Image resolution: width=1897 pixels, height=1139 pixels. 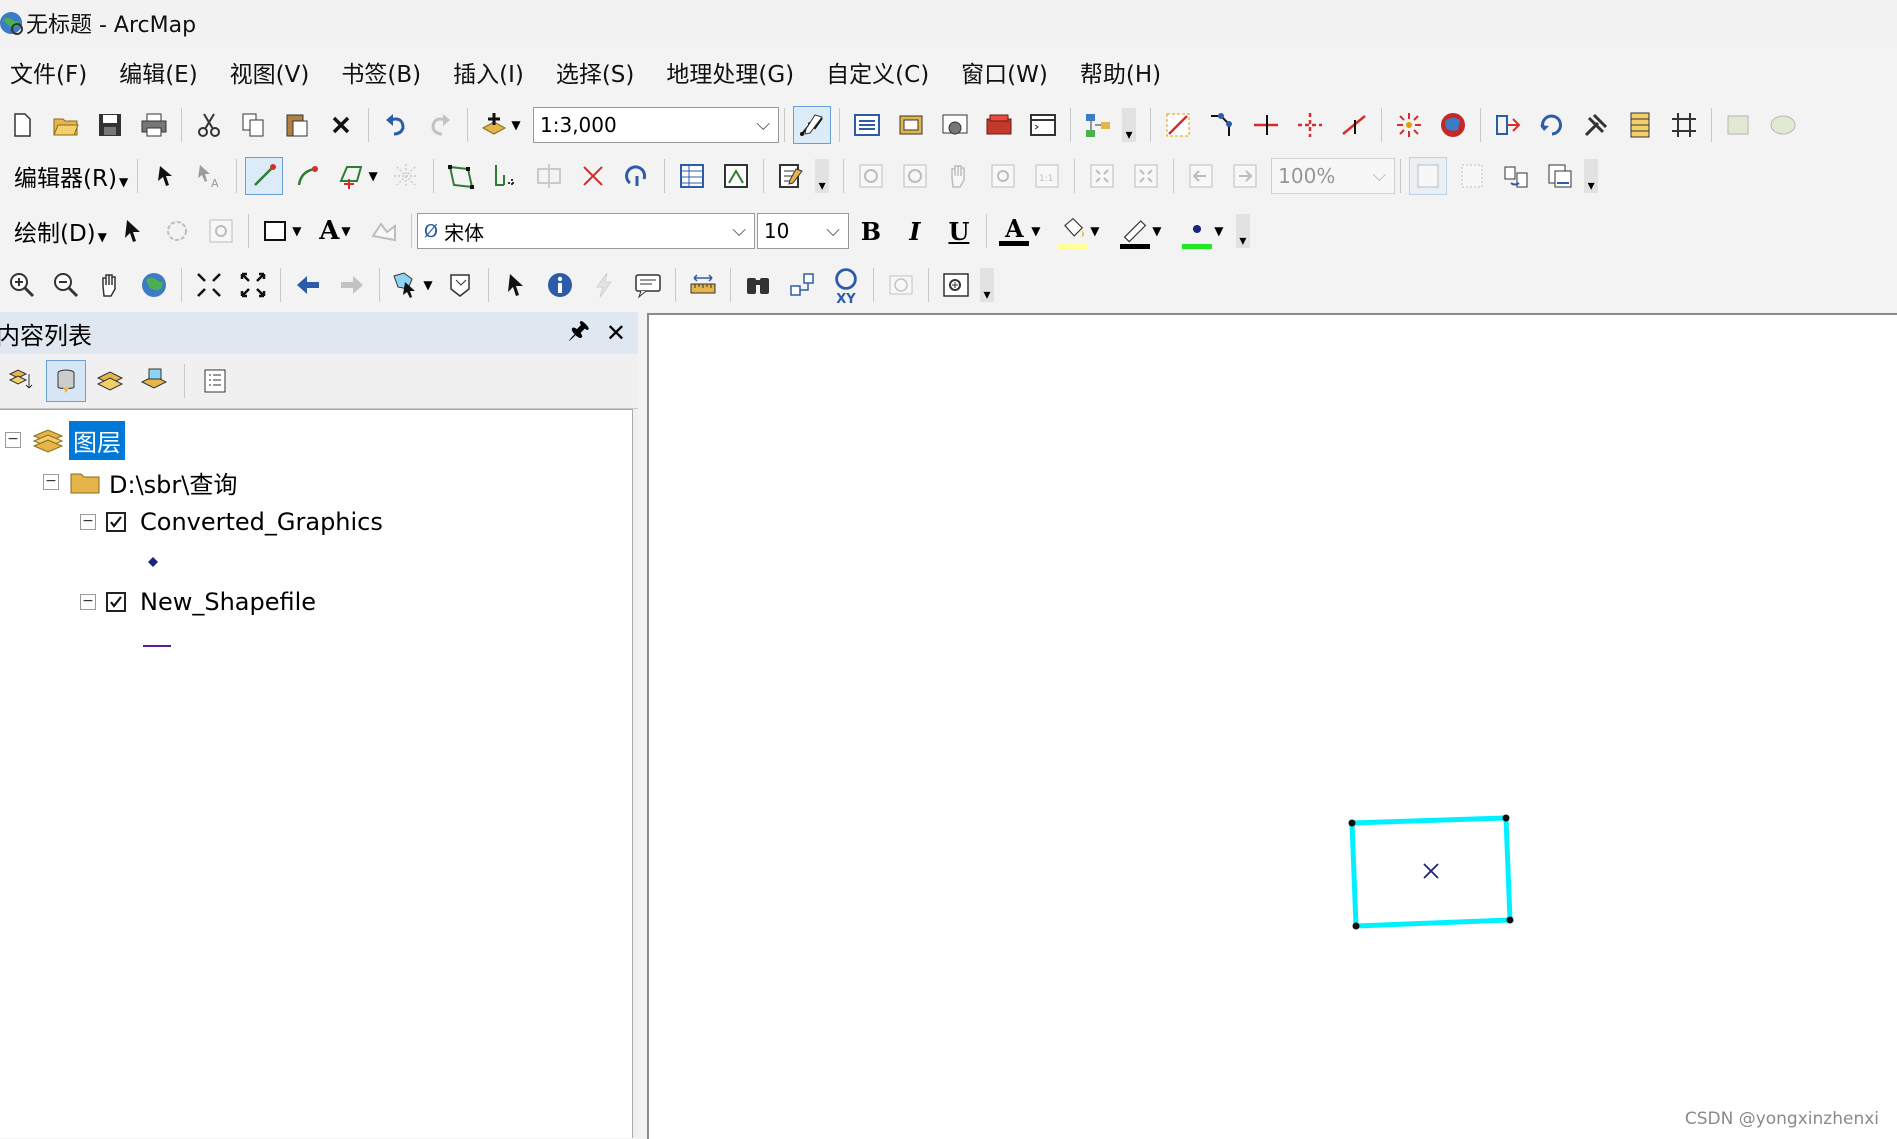 I want to click on focus-data-frame-button, so click(x=1472, y=176).